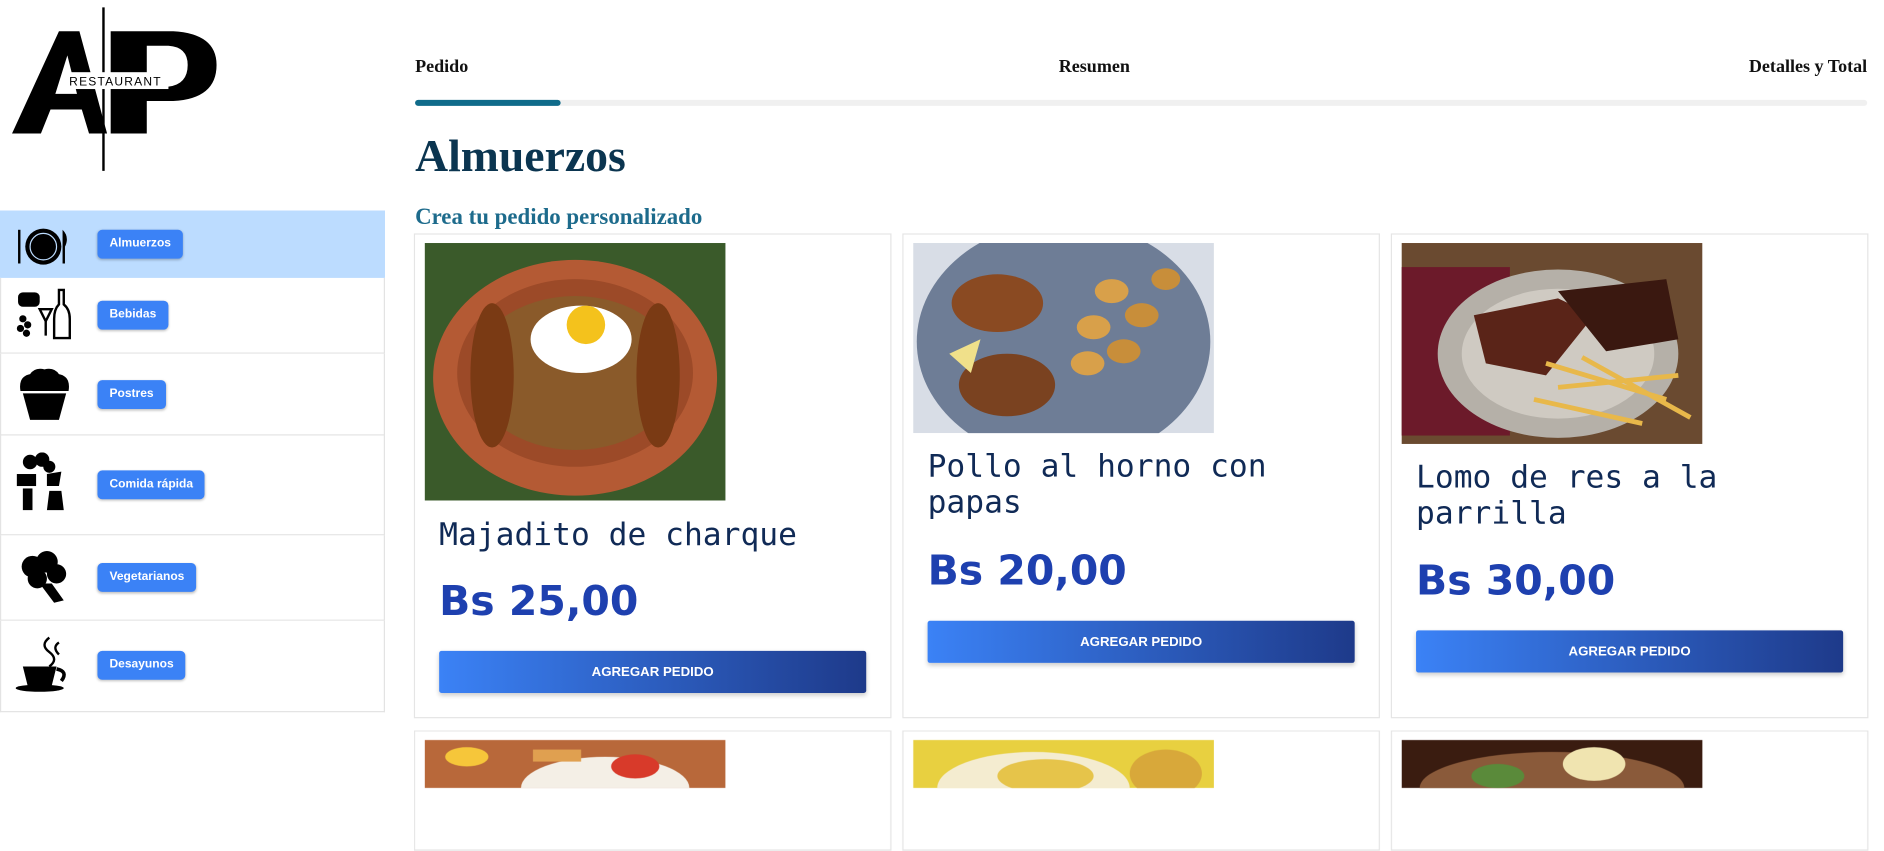 This screenshot has width=1884, height=851. Describe the element at coordinates (42, 246) in the screenshot. I see `plate-cutlery-icon` at that location.